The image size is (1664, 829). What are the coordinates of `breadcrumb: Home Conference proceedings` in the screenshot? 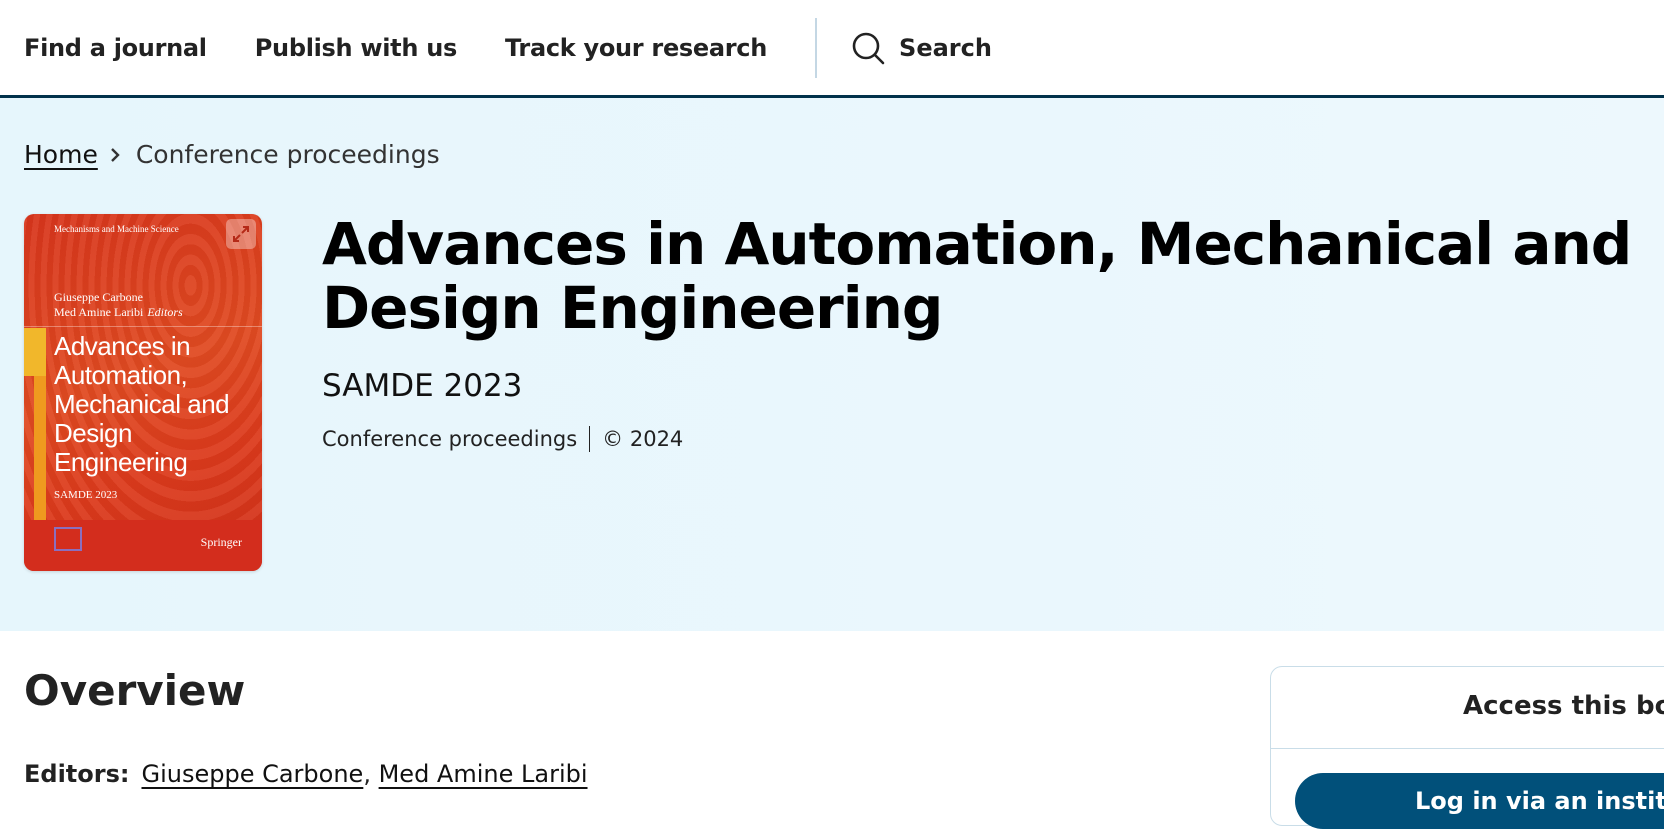 It's located at (232, 154).